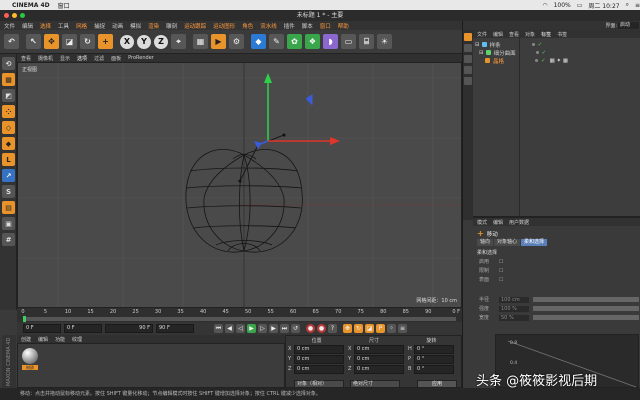 This screenshot has height=400, width=640. Describe the element at coordinates (69, 41) in the screenshot. I see `scale-icon: ◪` at that location.